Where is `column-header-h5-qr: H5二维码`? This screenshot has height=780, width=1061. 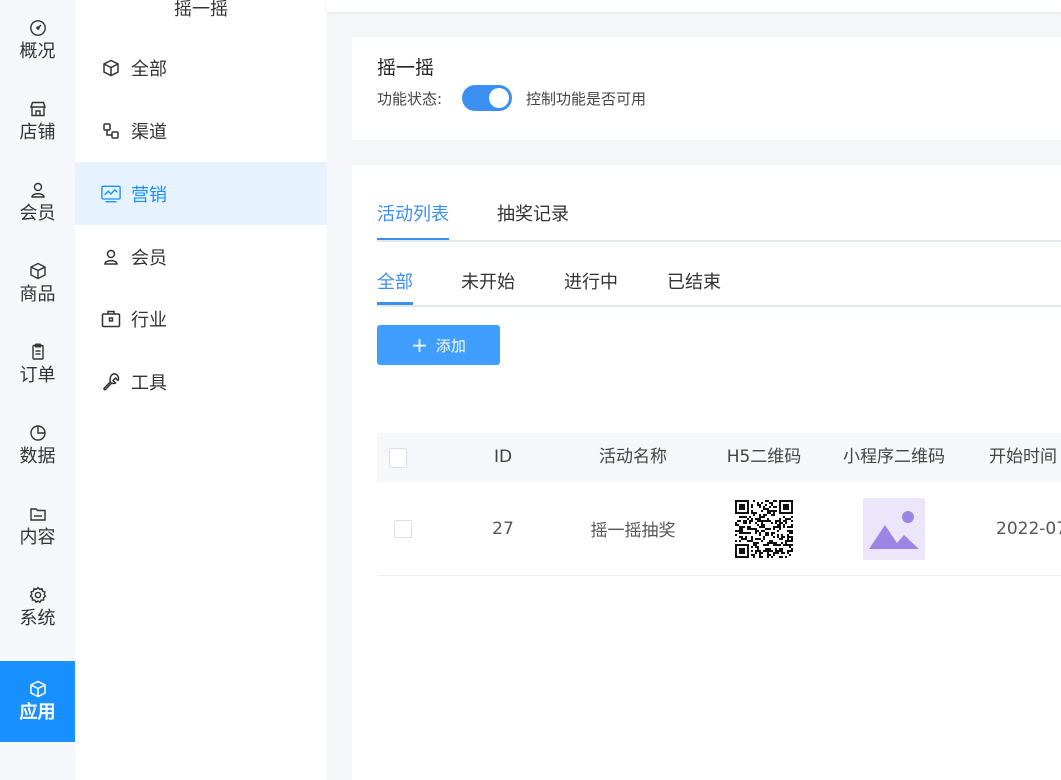
column-header-h5-qr: H5二维码 is located at coordinates (764, 457).